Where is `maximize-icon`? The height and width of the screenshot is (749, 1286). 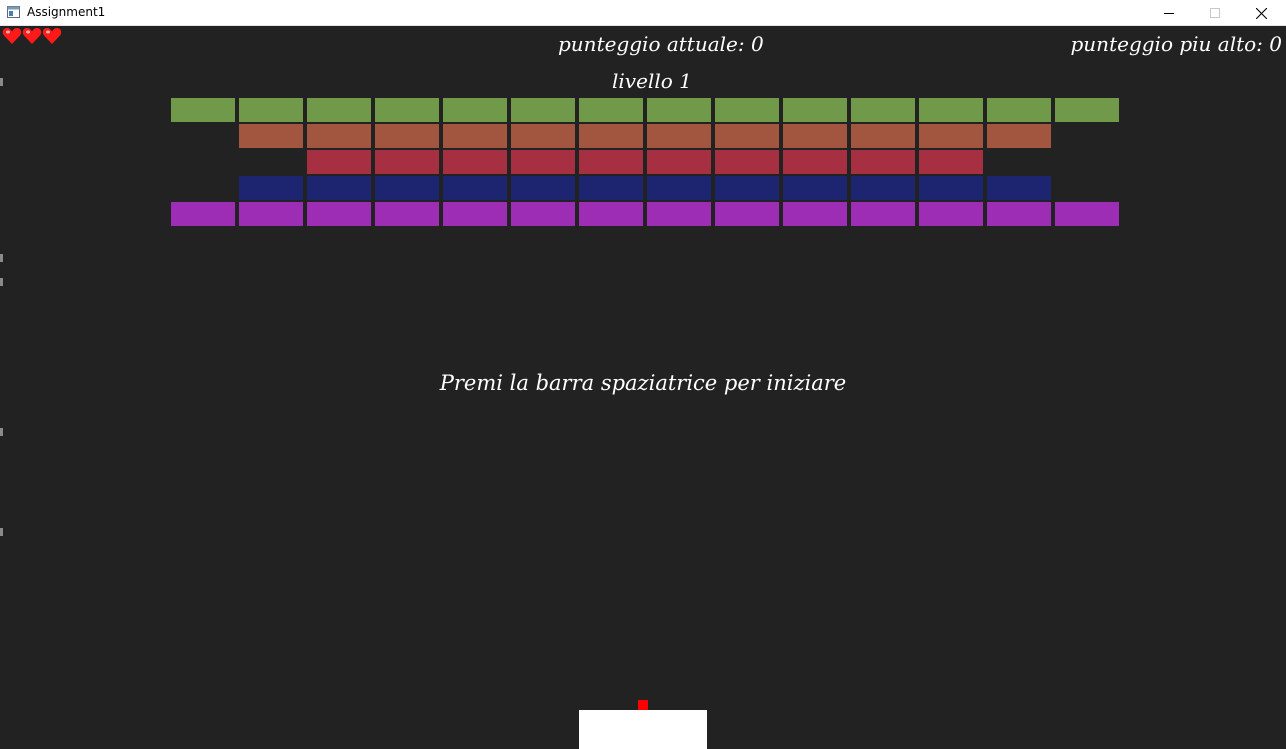 maximize-icon is located at coordinates (1215, 13).